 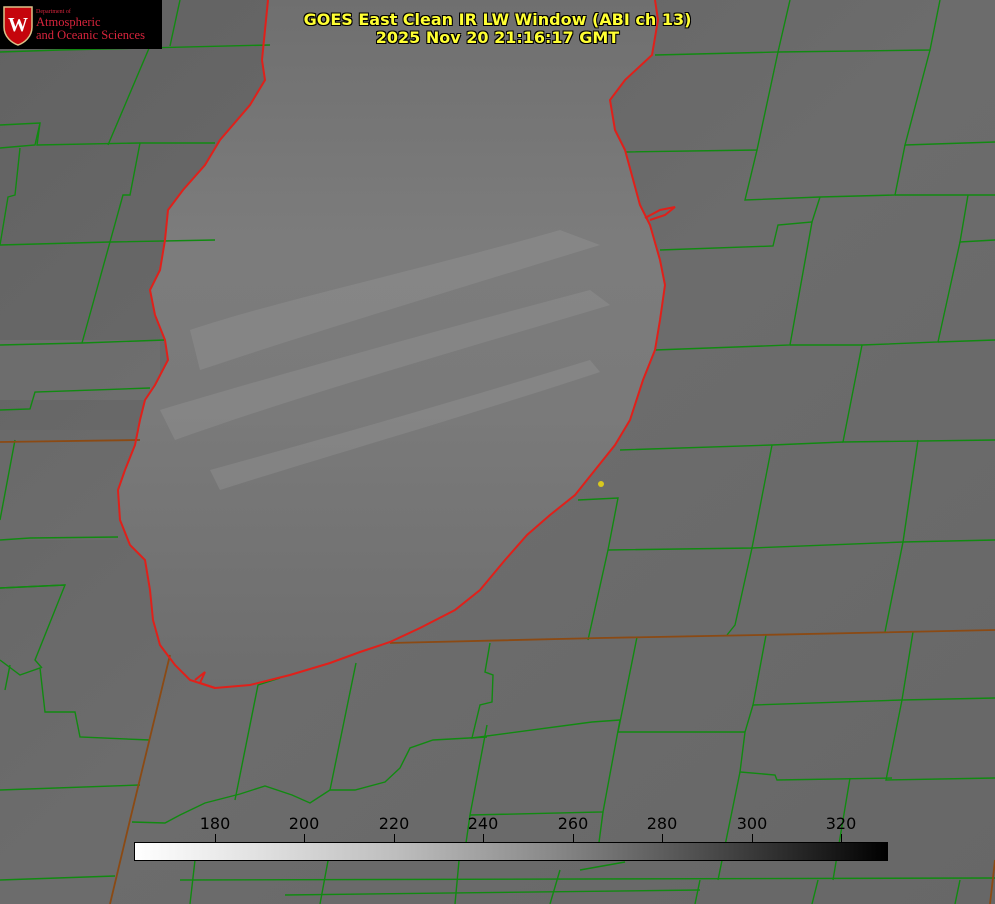 I want to click on title-line-2: 2025 Nov 20 21:16:17 GMT, so click(x=497, y=37).